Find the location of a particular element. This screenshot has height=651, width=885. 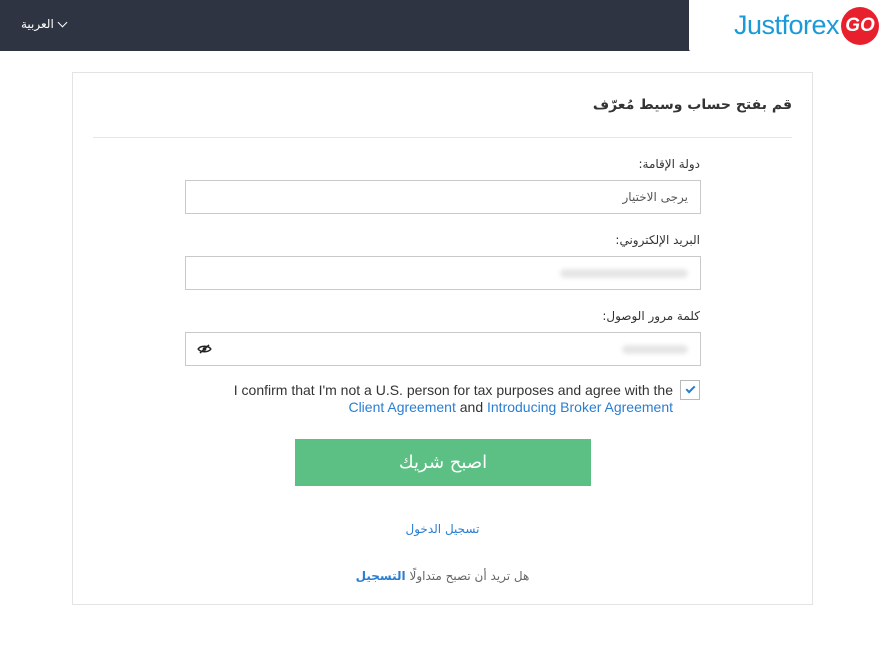

logo-text: Justforex is located at coordinates (786, 25).